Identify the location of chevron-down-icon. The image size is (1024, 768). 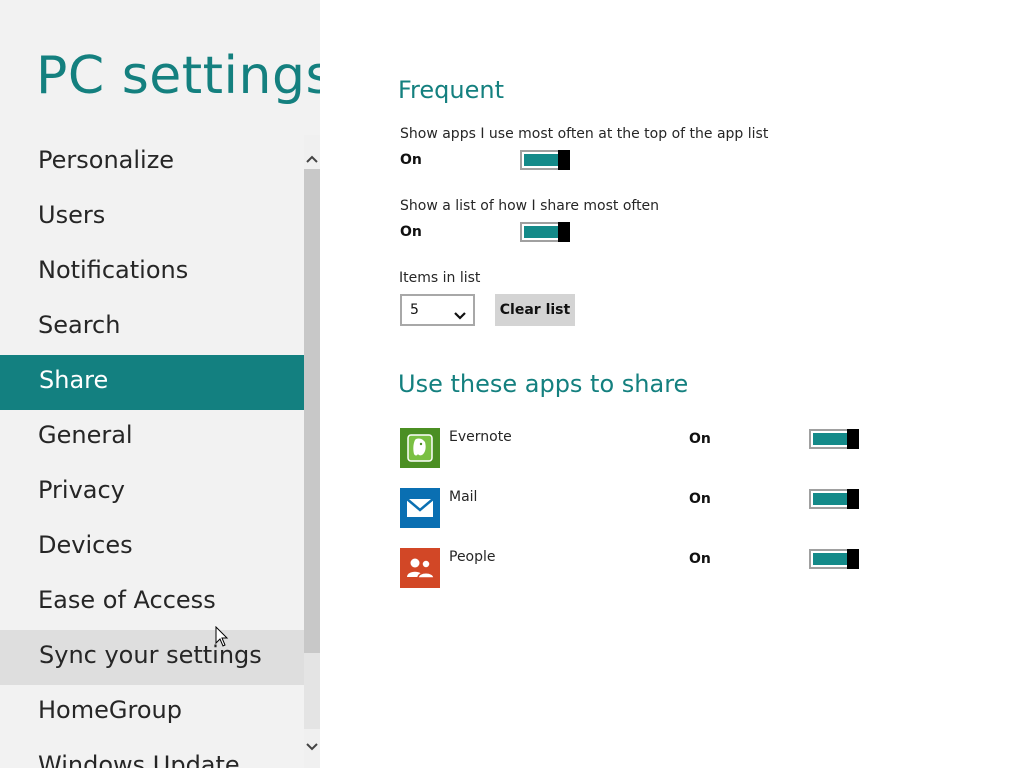
(460, 314).